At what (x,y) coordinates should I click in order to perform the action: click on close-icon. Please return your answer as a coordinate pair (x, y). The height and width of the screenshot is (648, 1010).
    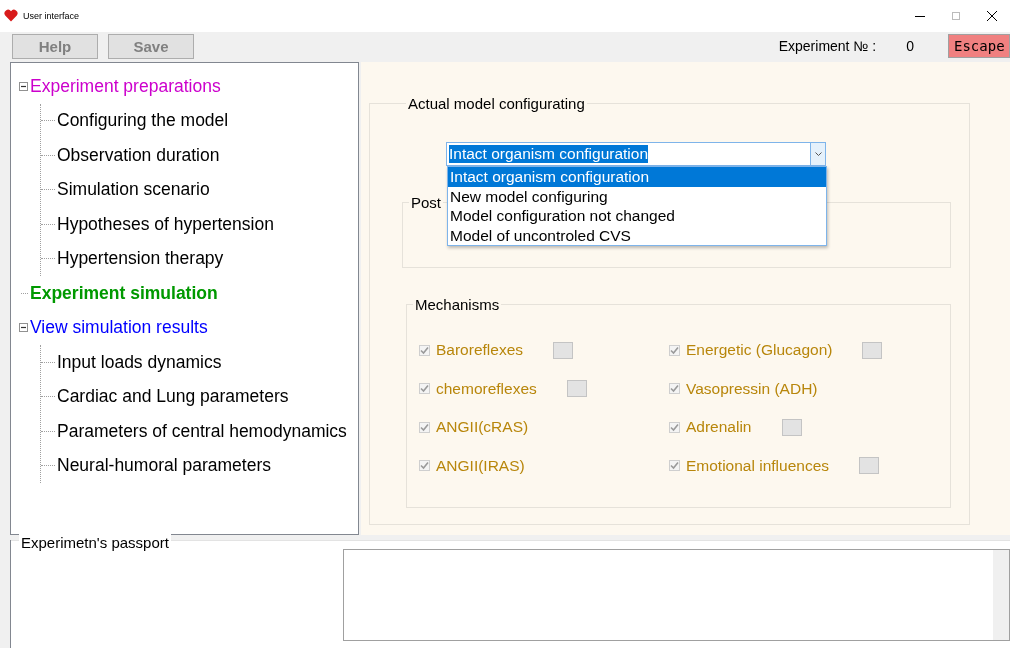
    Looking at the image, I should click on (992, 15).